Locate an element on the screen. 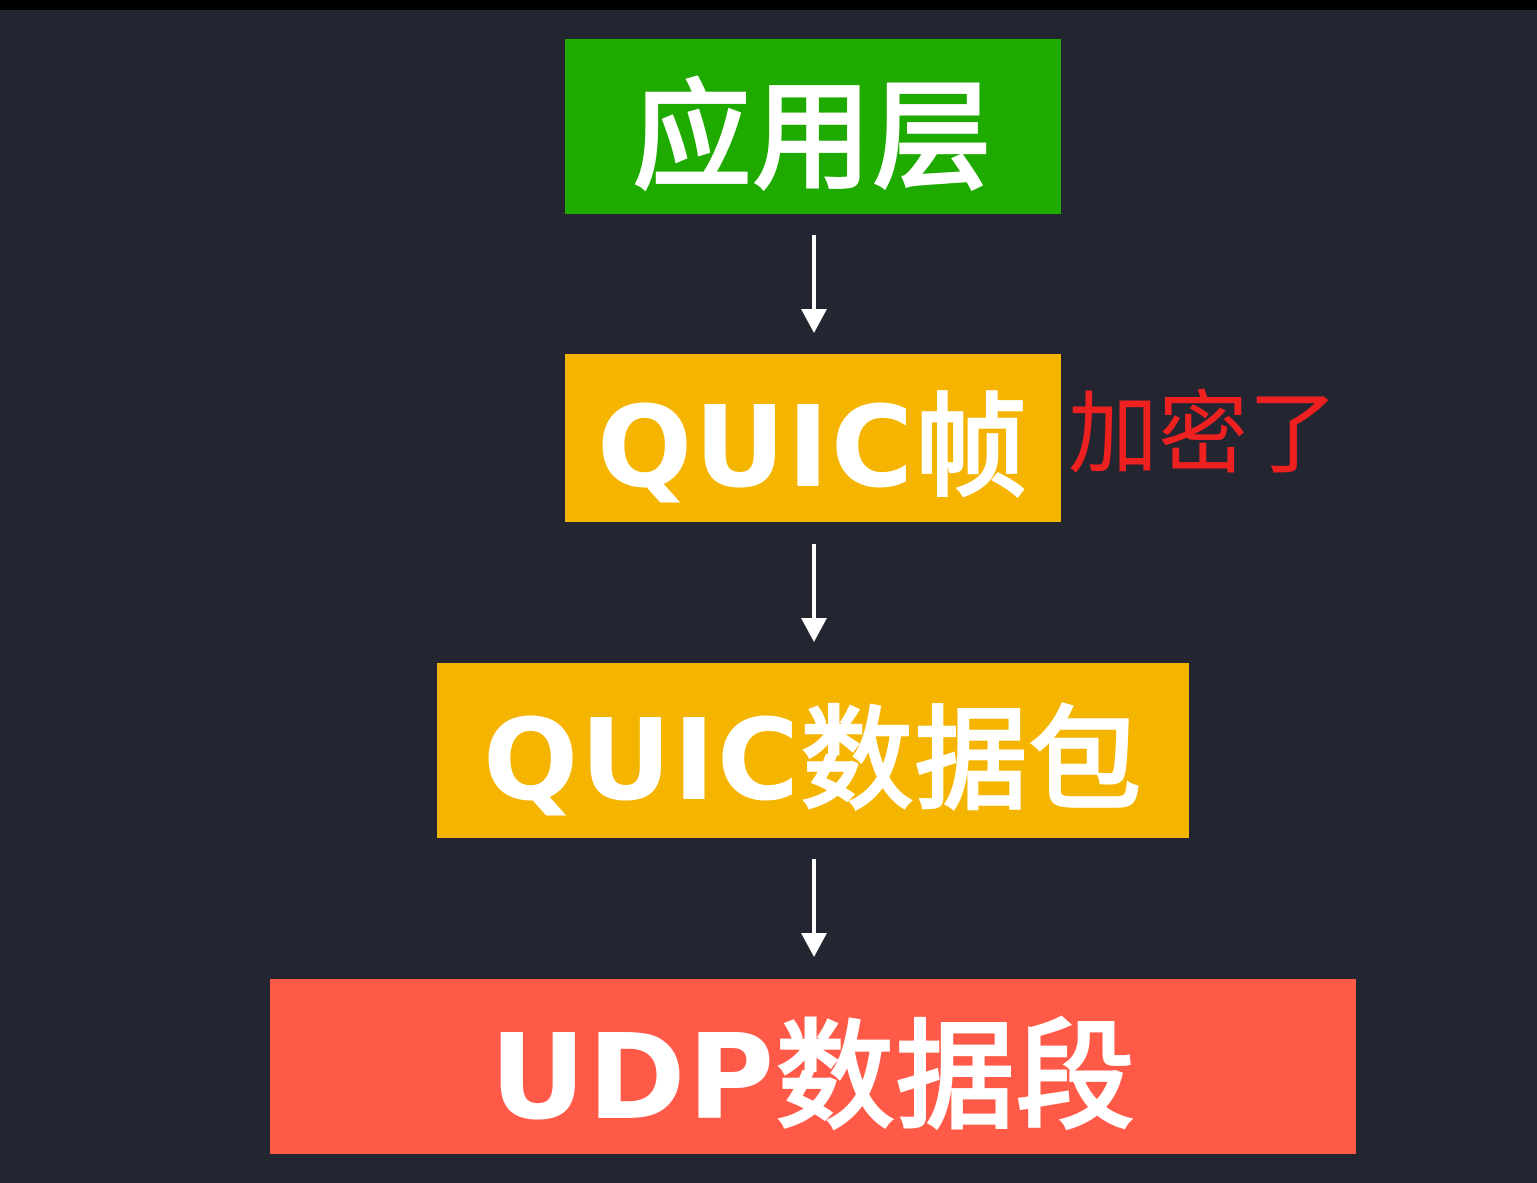  encrypted-annotation: 加密了 is located at coordinates (1203, 434).